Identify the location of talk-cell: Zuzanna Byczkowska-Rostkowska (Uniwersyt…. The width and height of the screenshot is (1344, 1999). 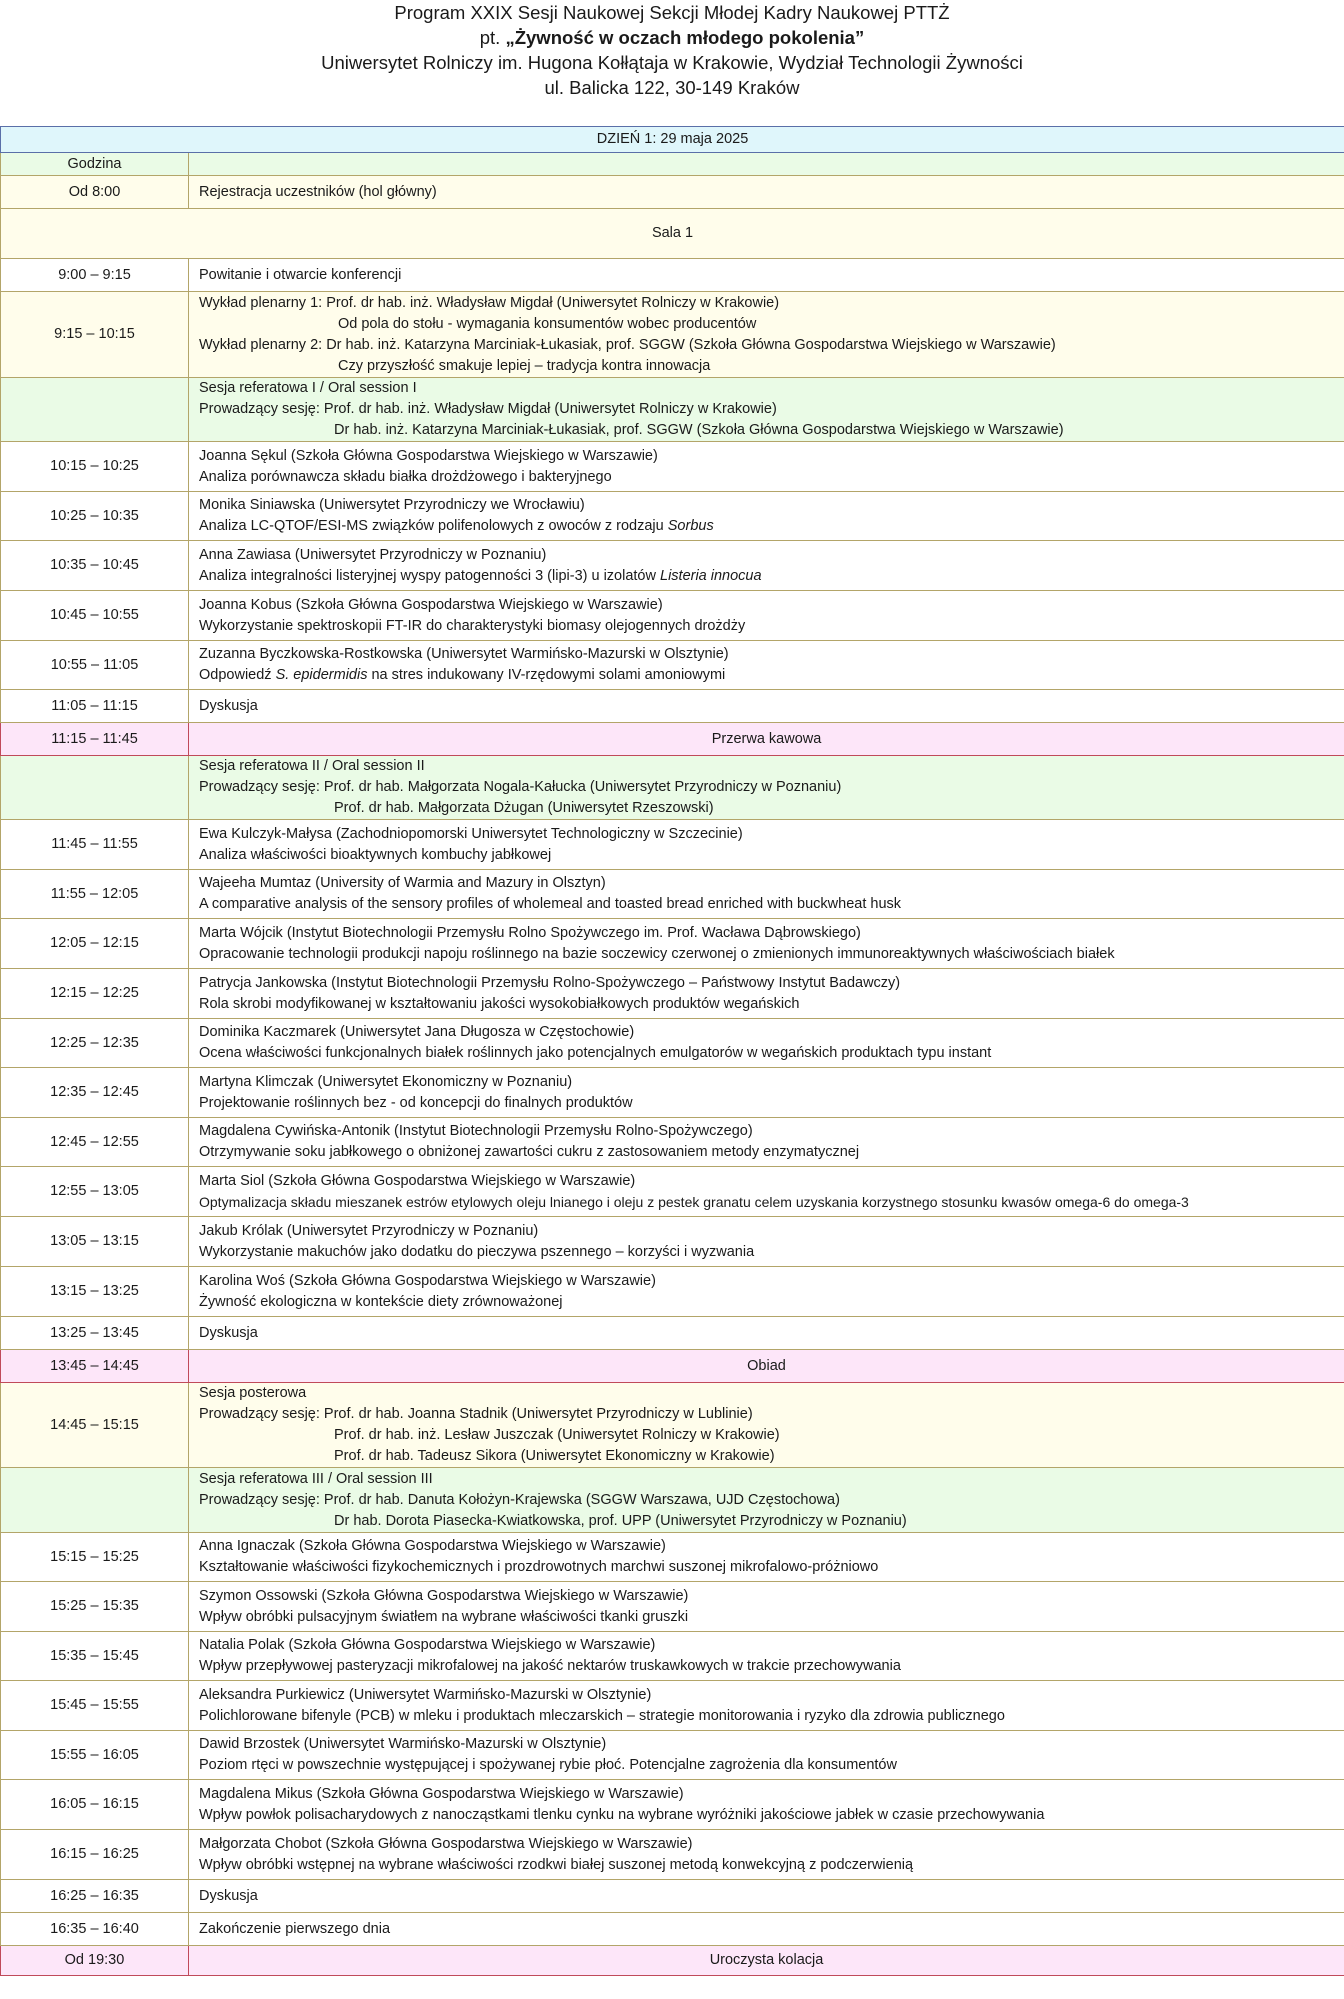
(766, 665).